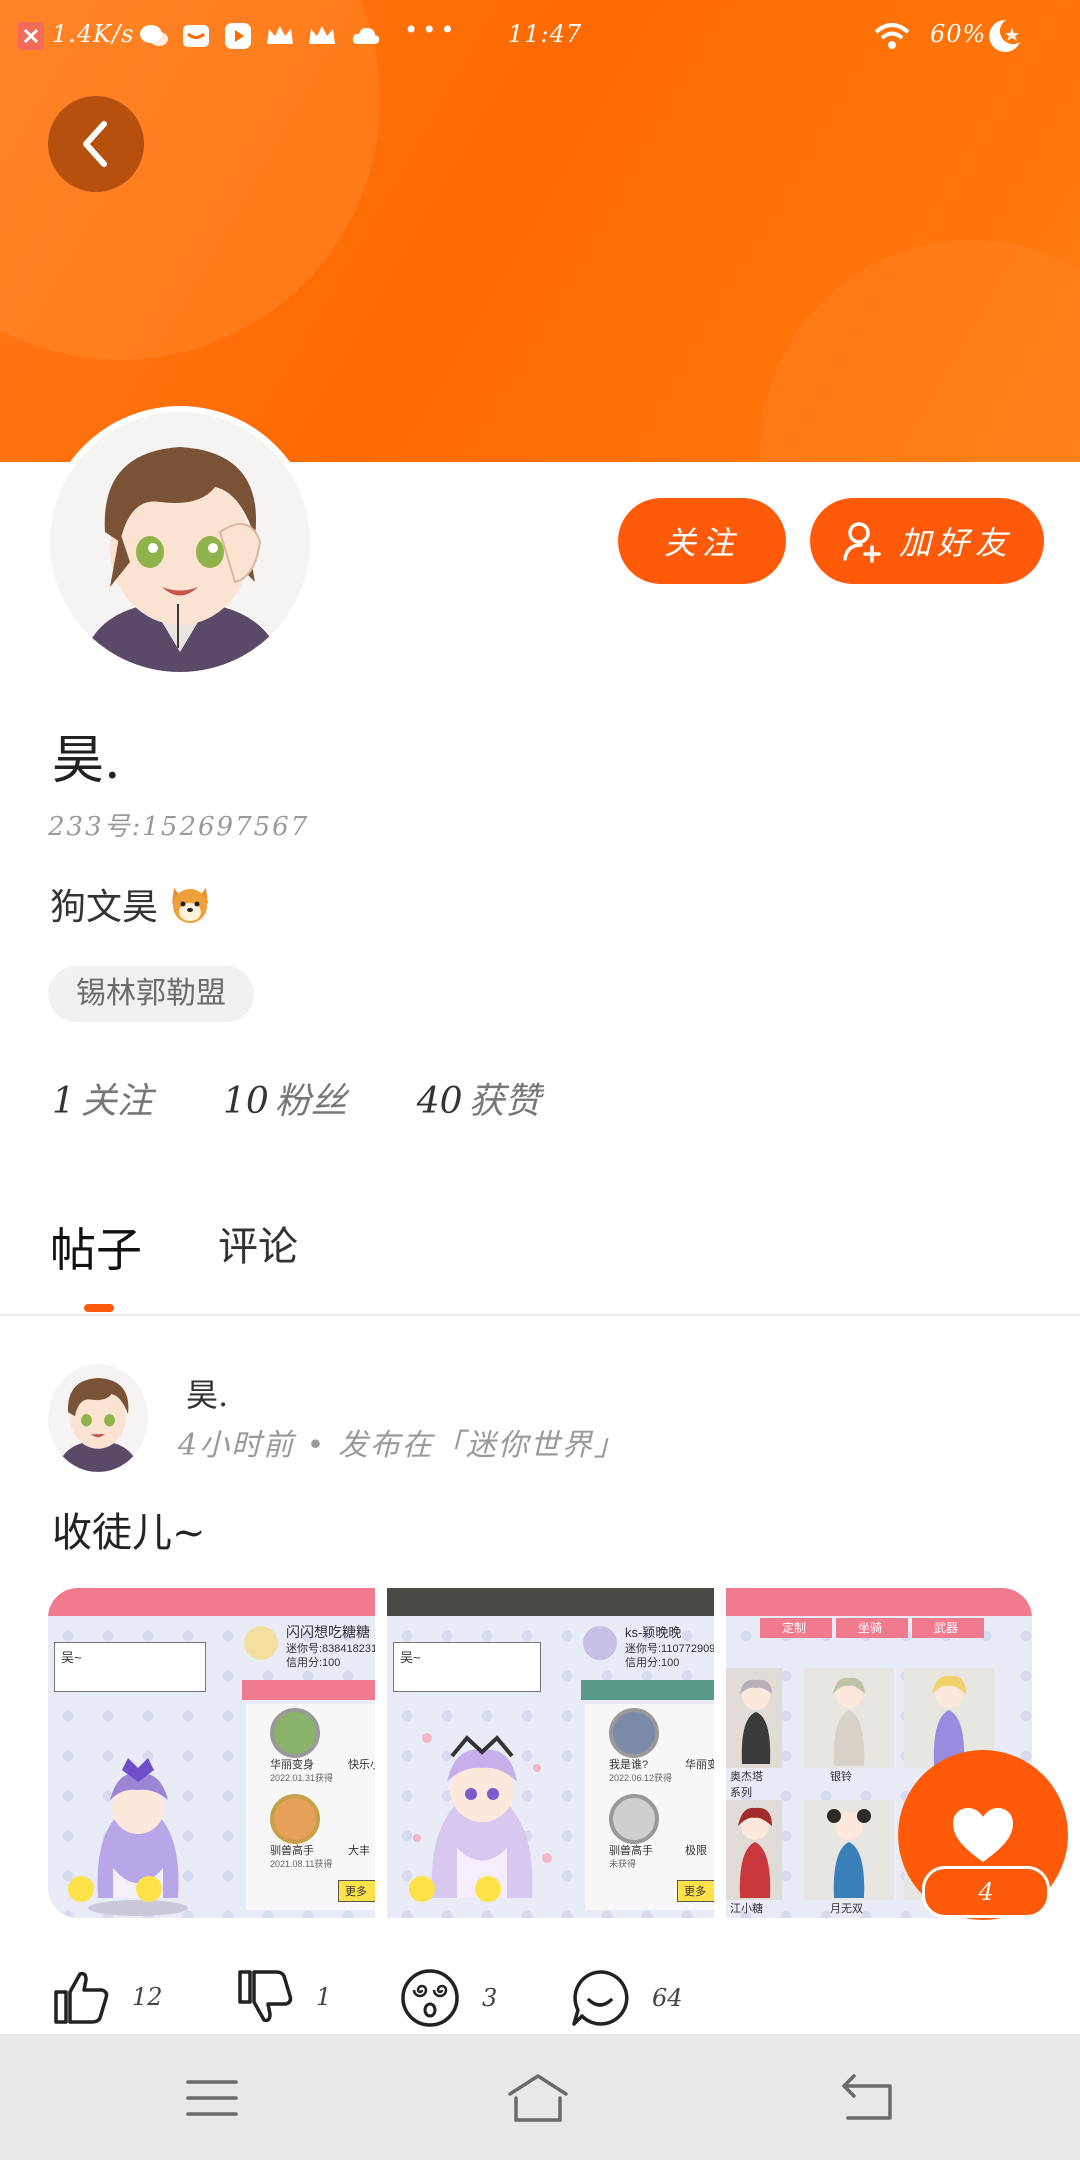 Image resolution: width=1080 pixels, height=2160 pixels. Describe the element at coordinates (179, 827) in the screenshot. I see `user-id: 233号:152697567` at that location.